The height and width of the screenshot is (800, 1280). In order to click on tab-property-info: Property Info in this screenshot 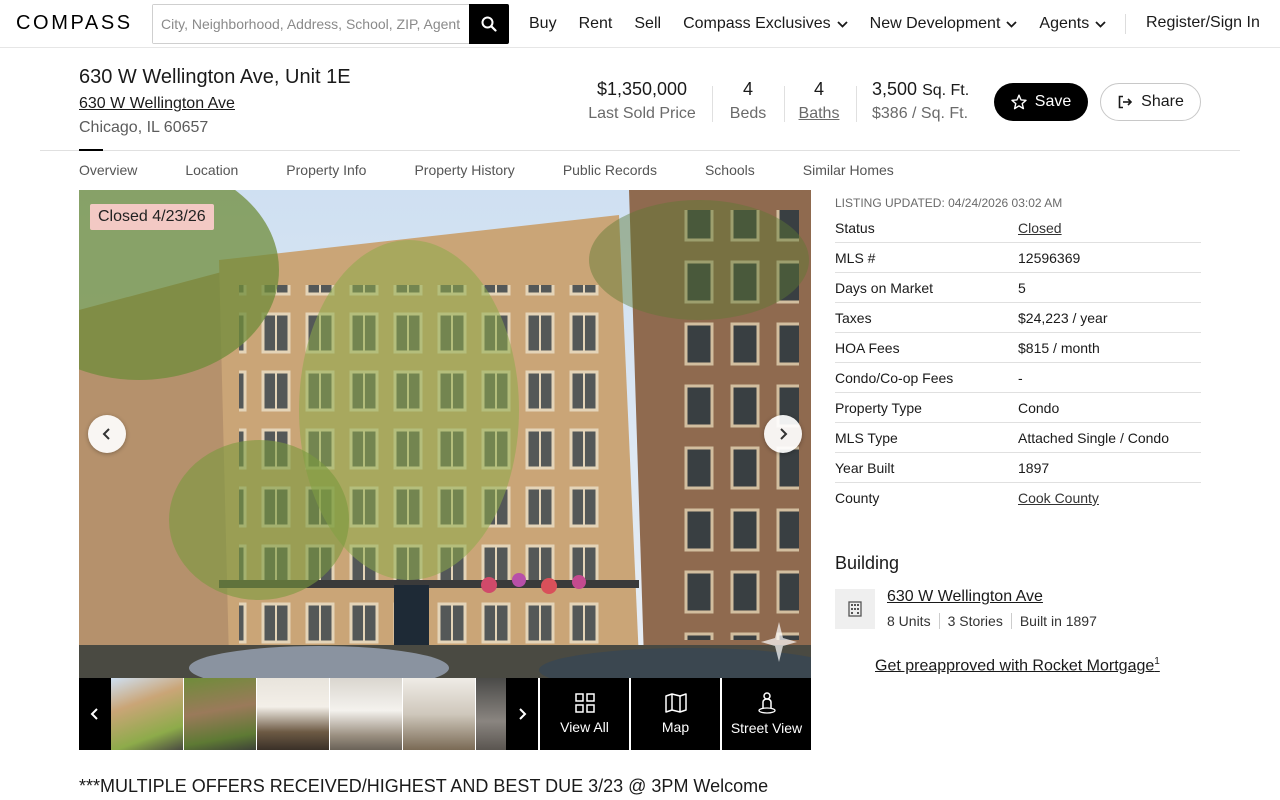, I will do `click(326, 170)`.